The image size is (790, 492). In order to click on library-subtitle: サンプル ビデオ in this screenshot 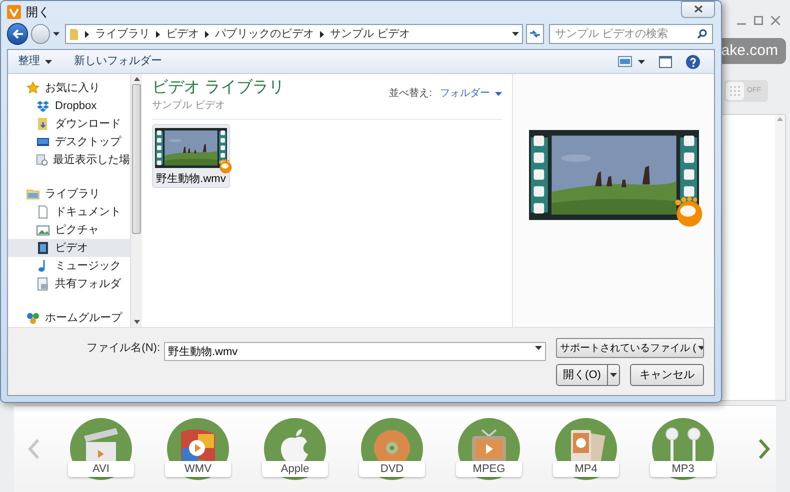, I will do `click(189, 105)`.